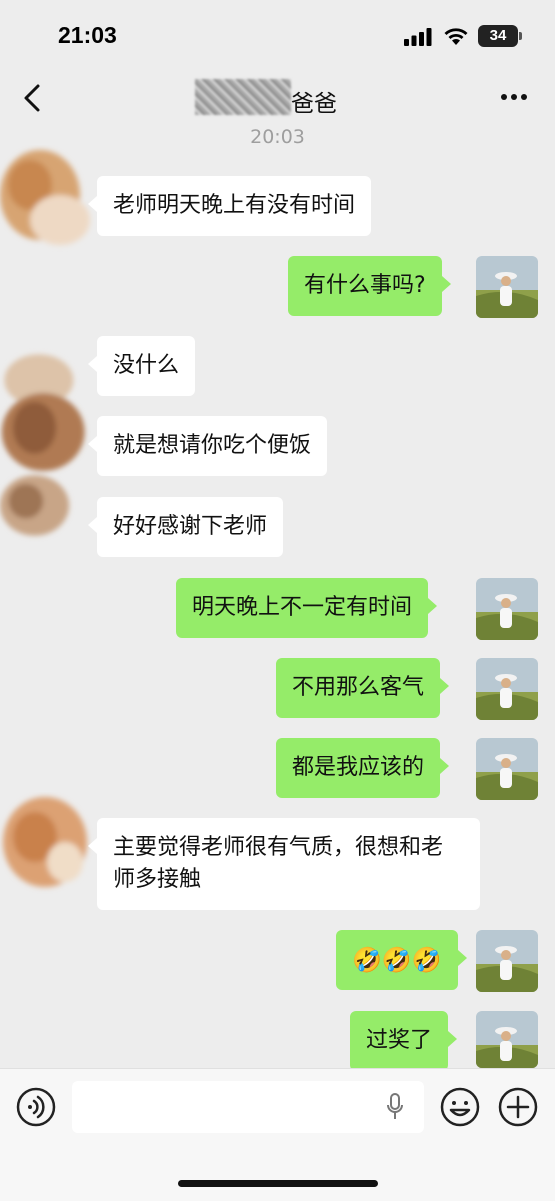  Describe the element at coordinates (307, 608) in the screenshot. I see `message-bubble-sent: 明天晚上不一定有时间` at that location.